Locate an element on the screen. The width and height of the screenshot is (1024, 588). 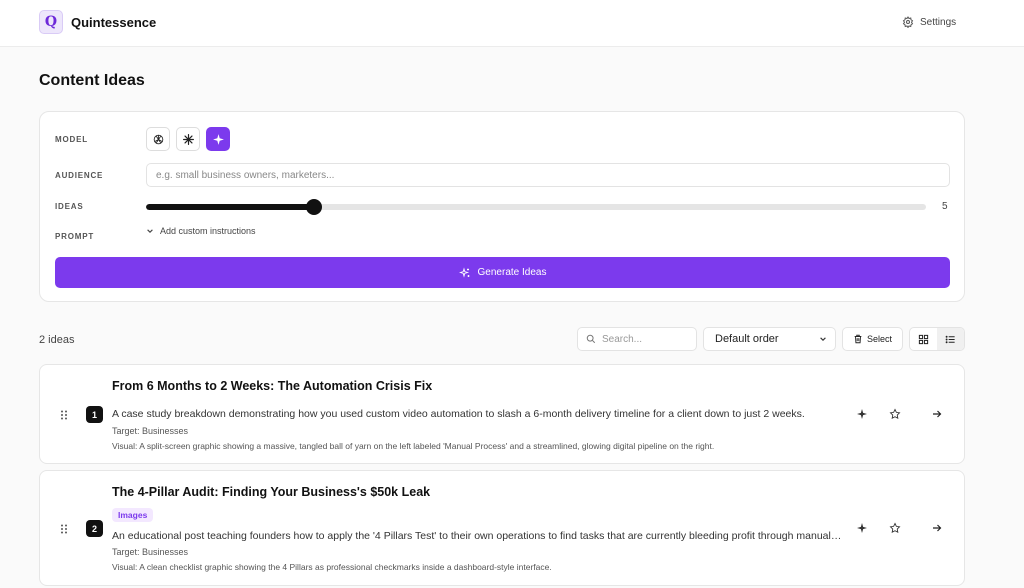
order-select-value: Default order is located at coordinates (747, 339).